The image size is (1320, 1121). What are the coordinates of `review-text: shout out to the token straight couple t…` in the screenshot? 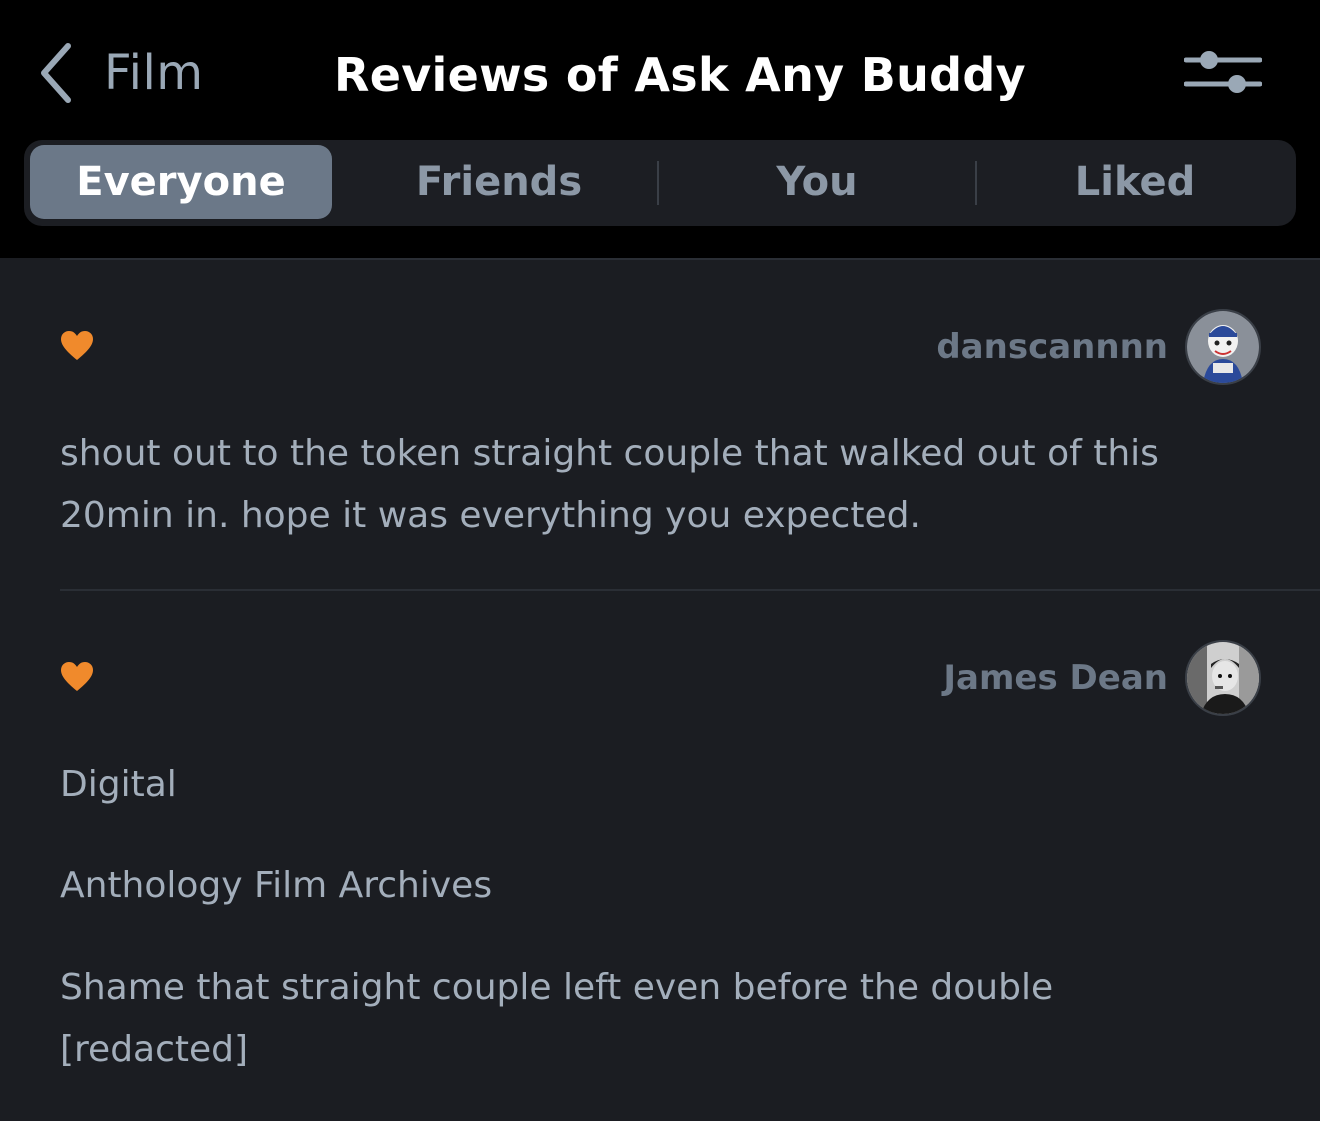 It's located at (609, 484).